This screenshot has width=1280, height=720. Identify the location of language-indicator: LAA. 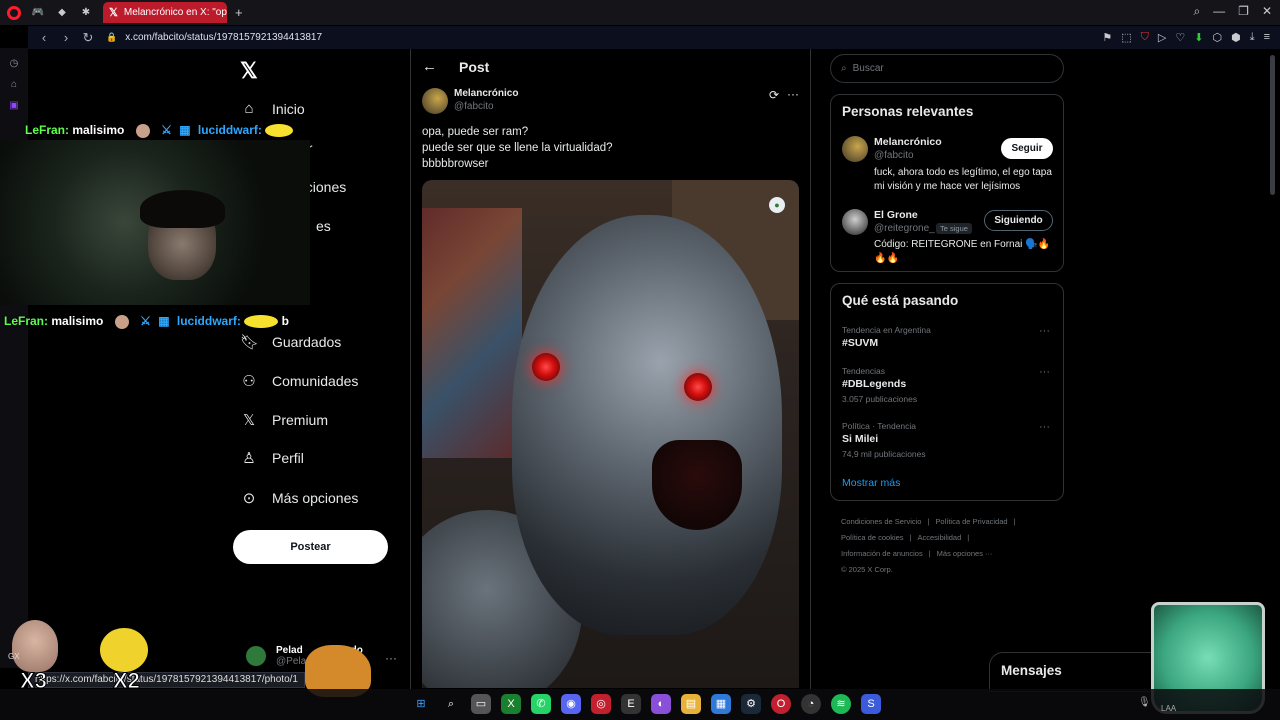
(1168, 708).